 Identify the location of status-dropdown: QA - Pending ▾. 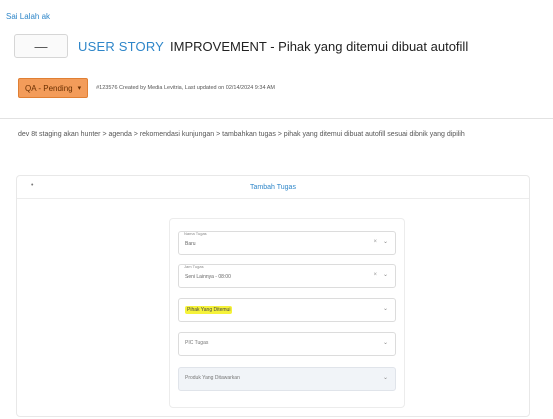
(53, 88).